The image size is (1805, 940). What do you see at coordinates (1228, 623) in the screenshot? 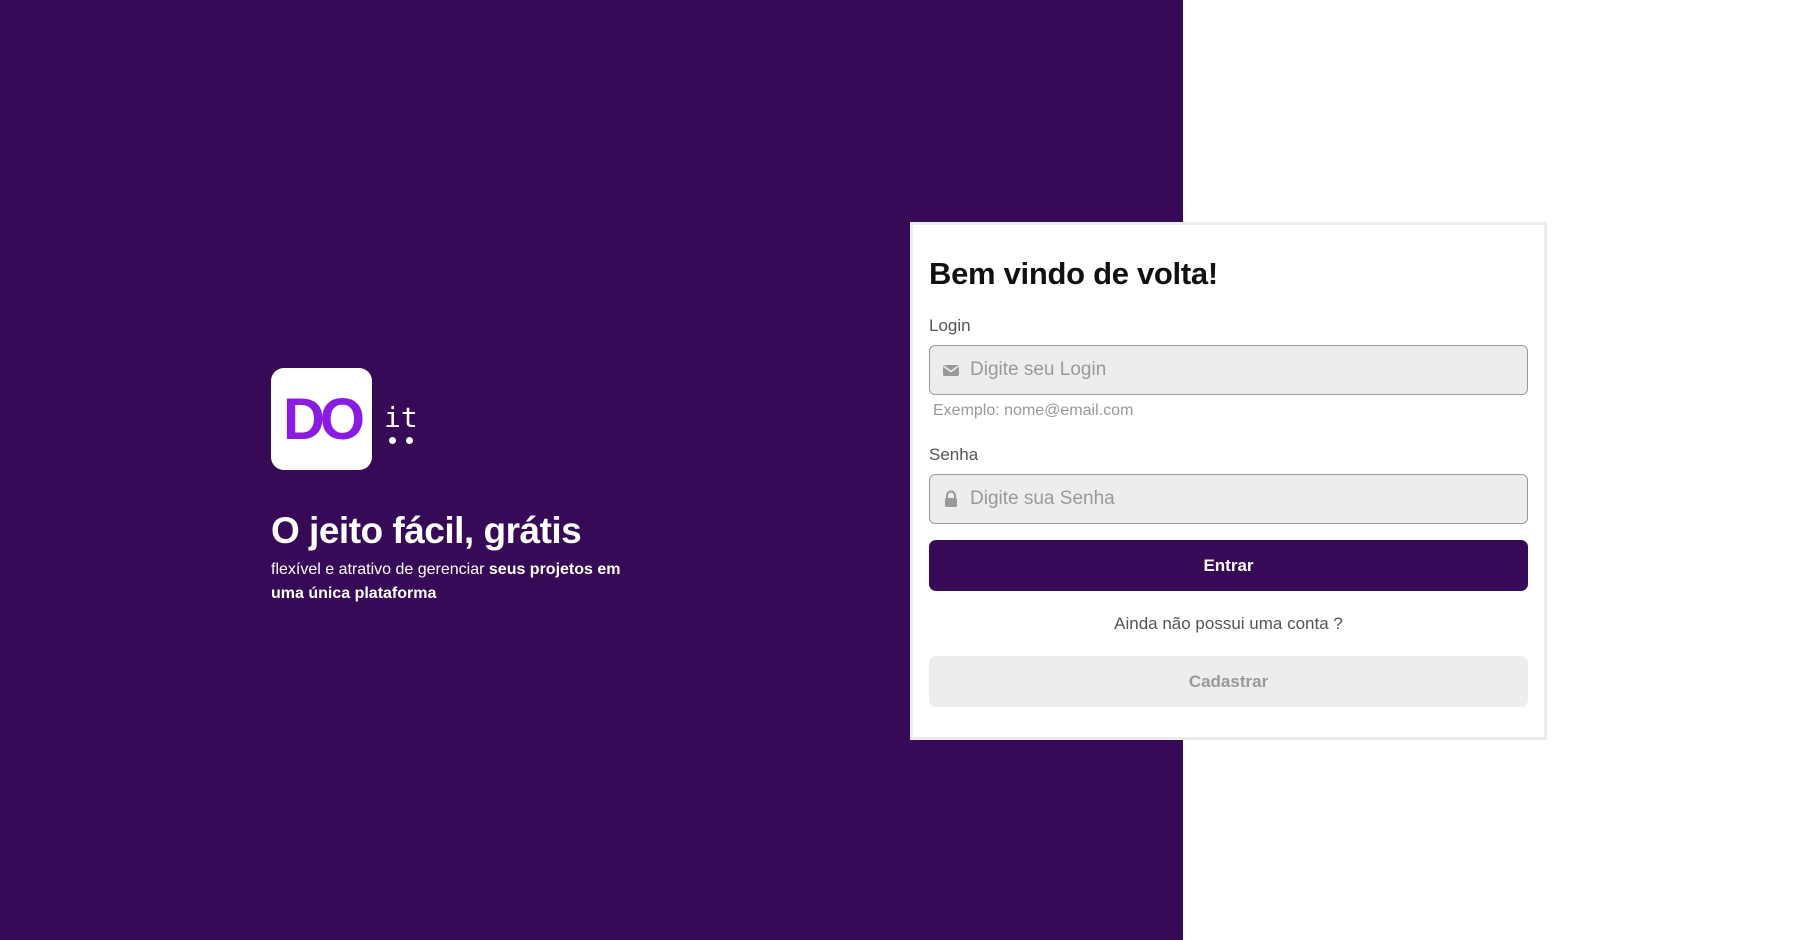
I see `signup-prompt: Ainda não possui uma conta ?` at bounding box center [1228, 623].